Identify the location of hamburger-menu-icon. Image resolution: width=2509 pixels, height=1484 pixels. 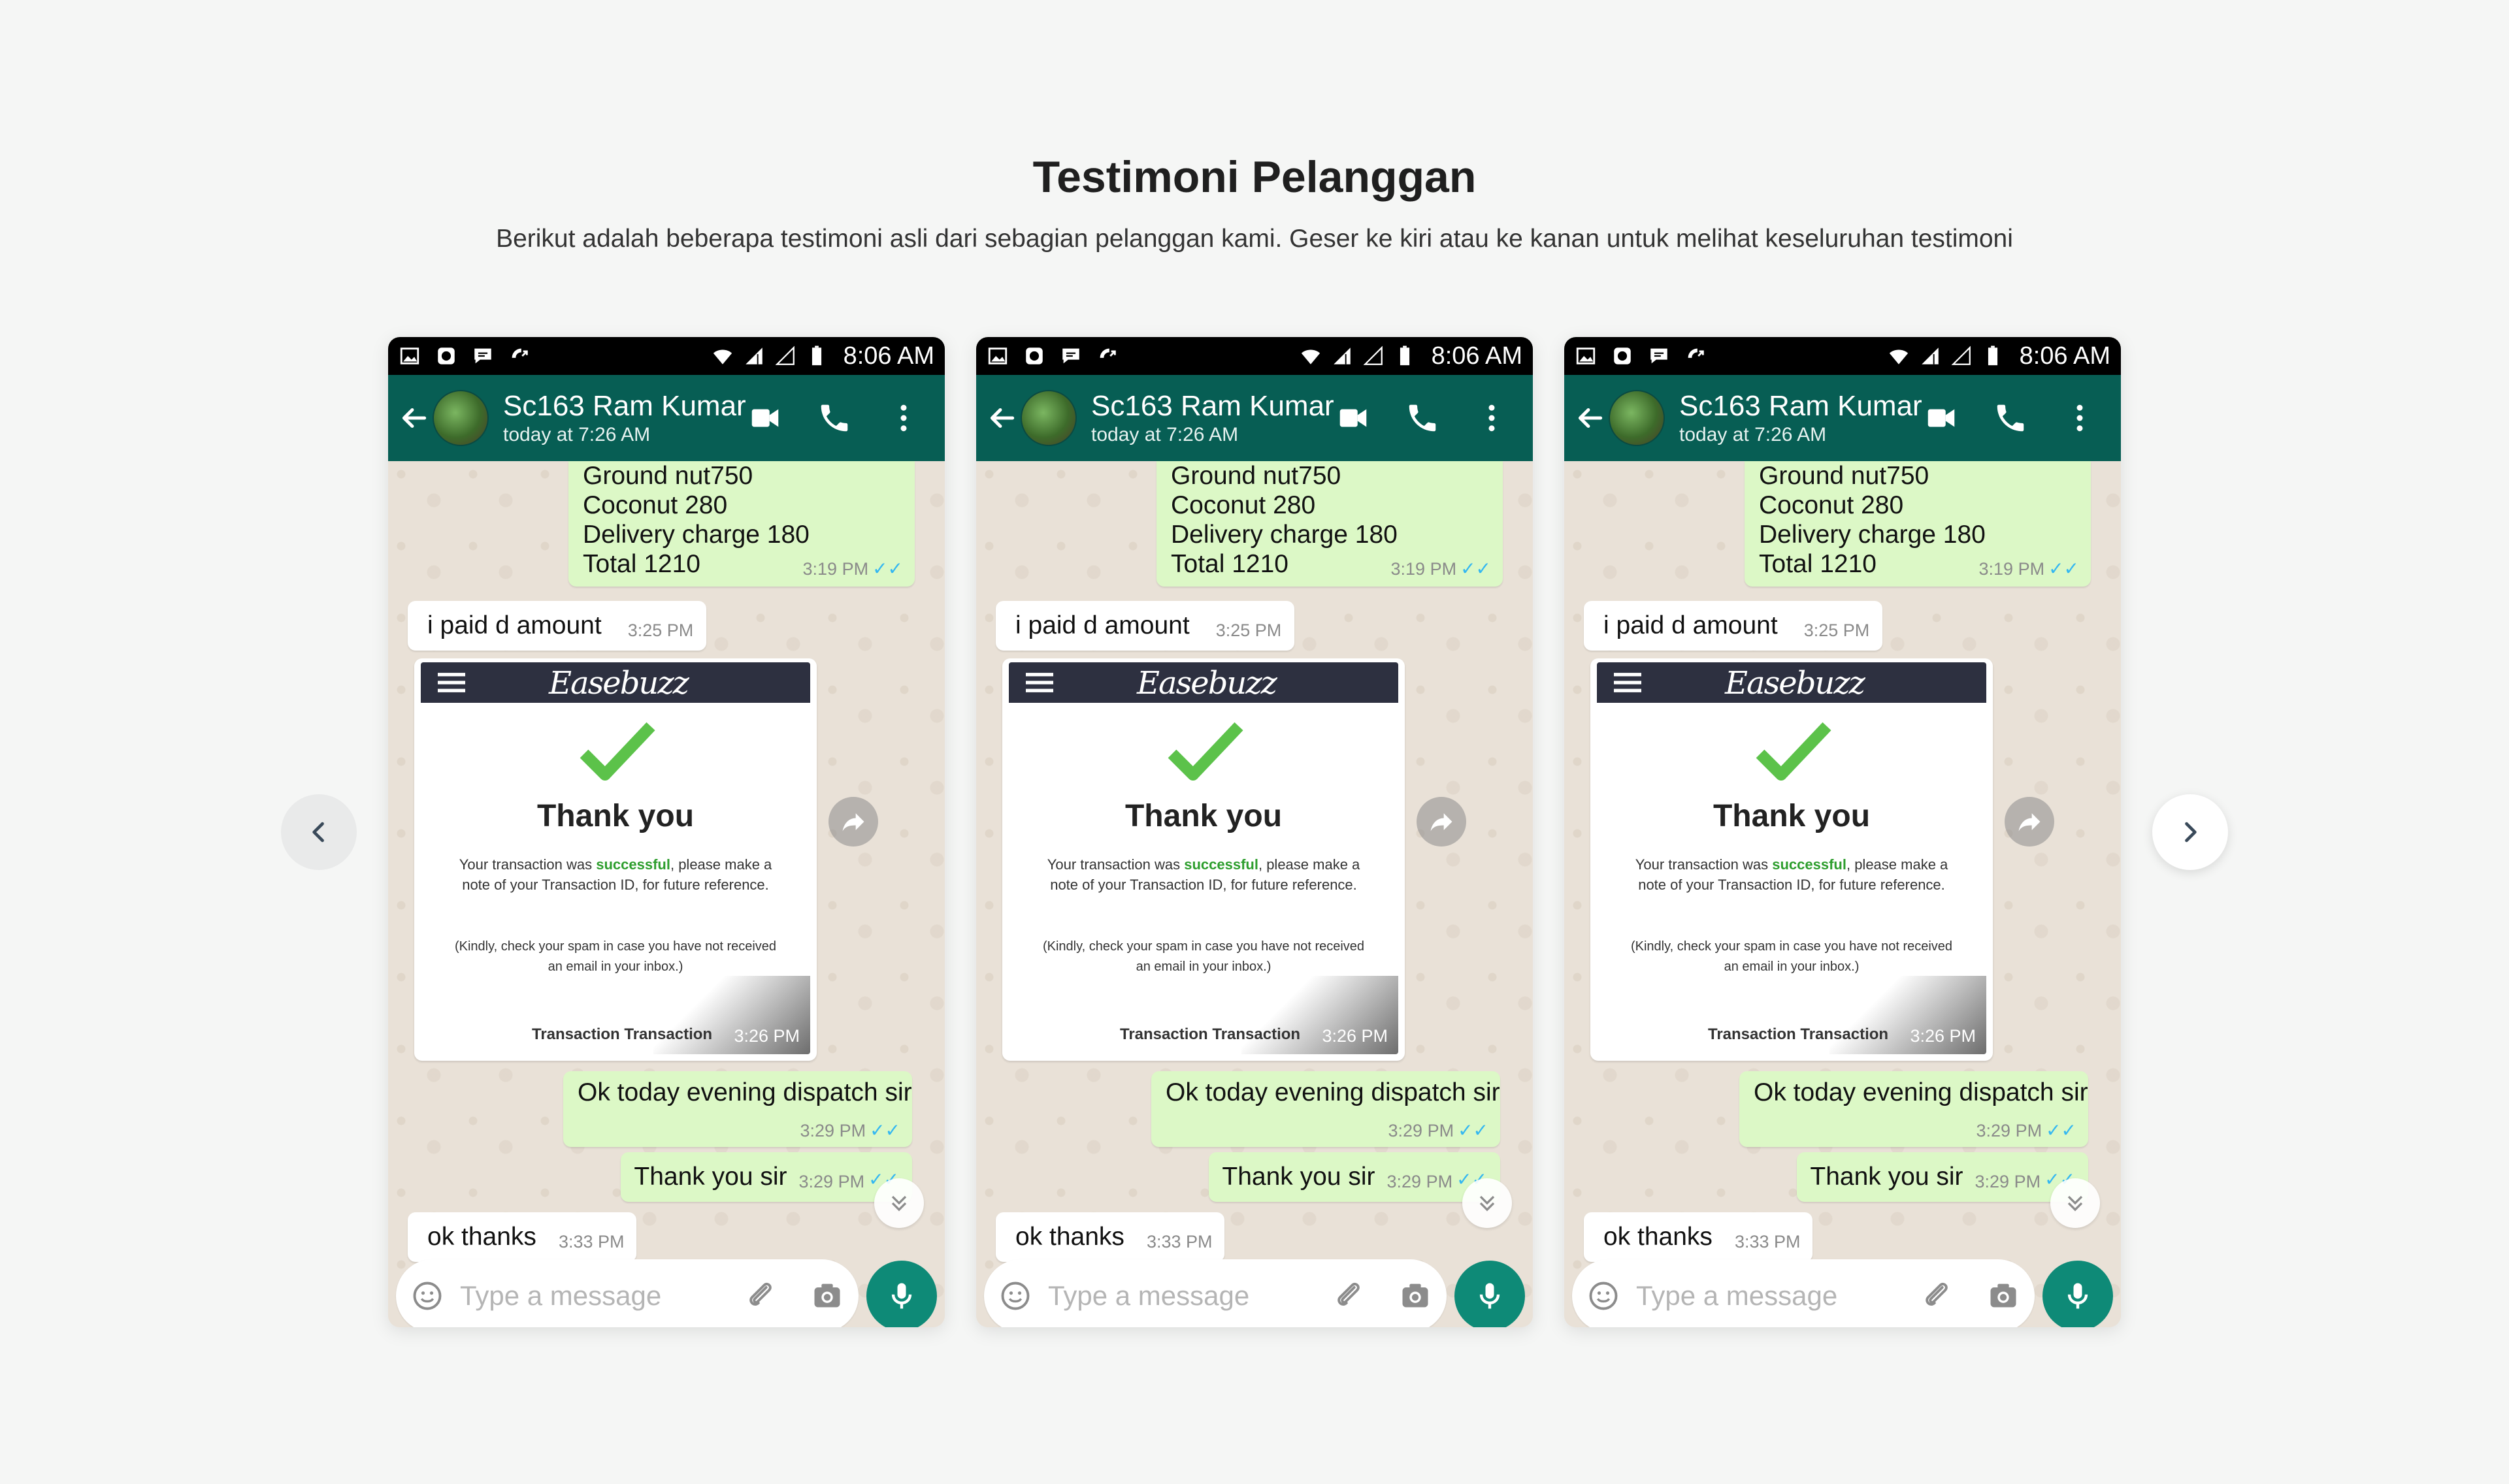
(451, 682).